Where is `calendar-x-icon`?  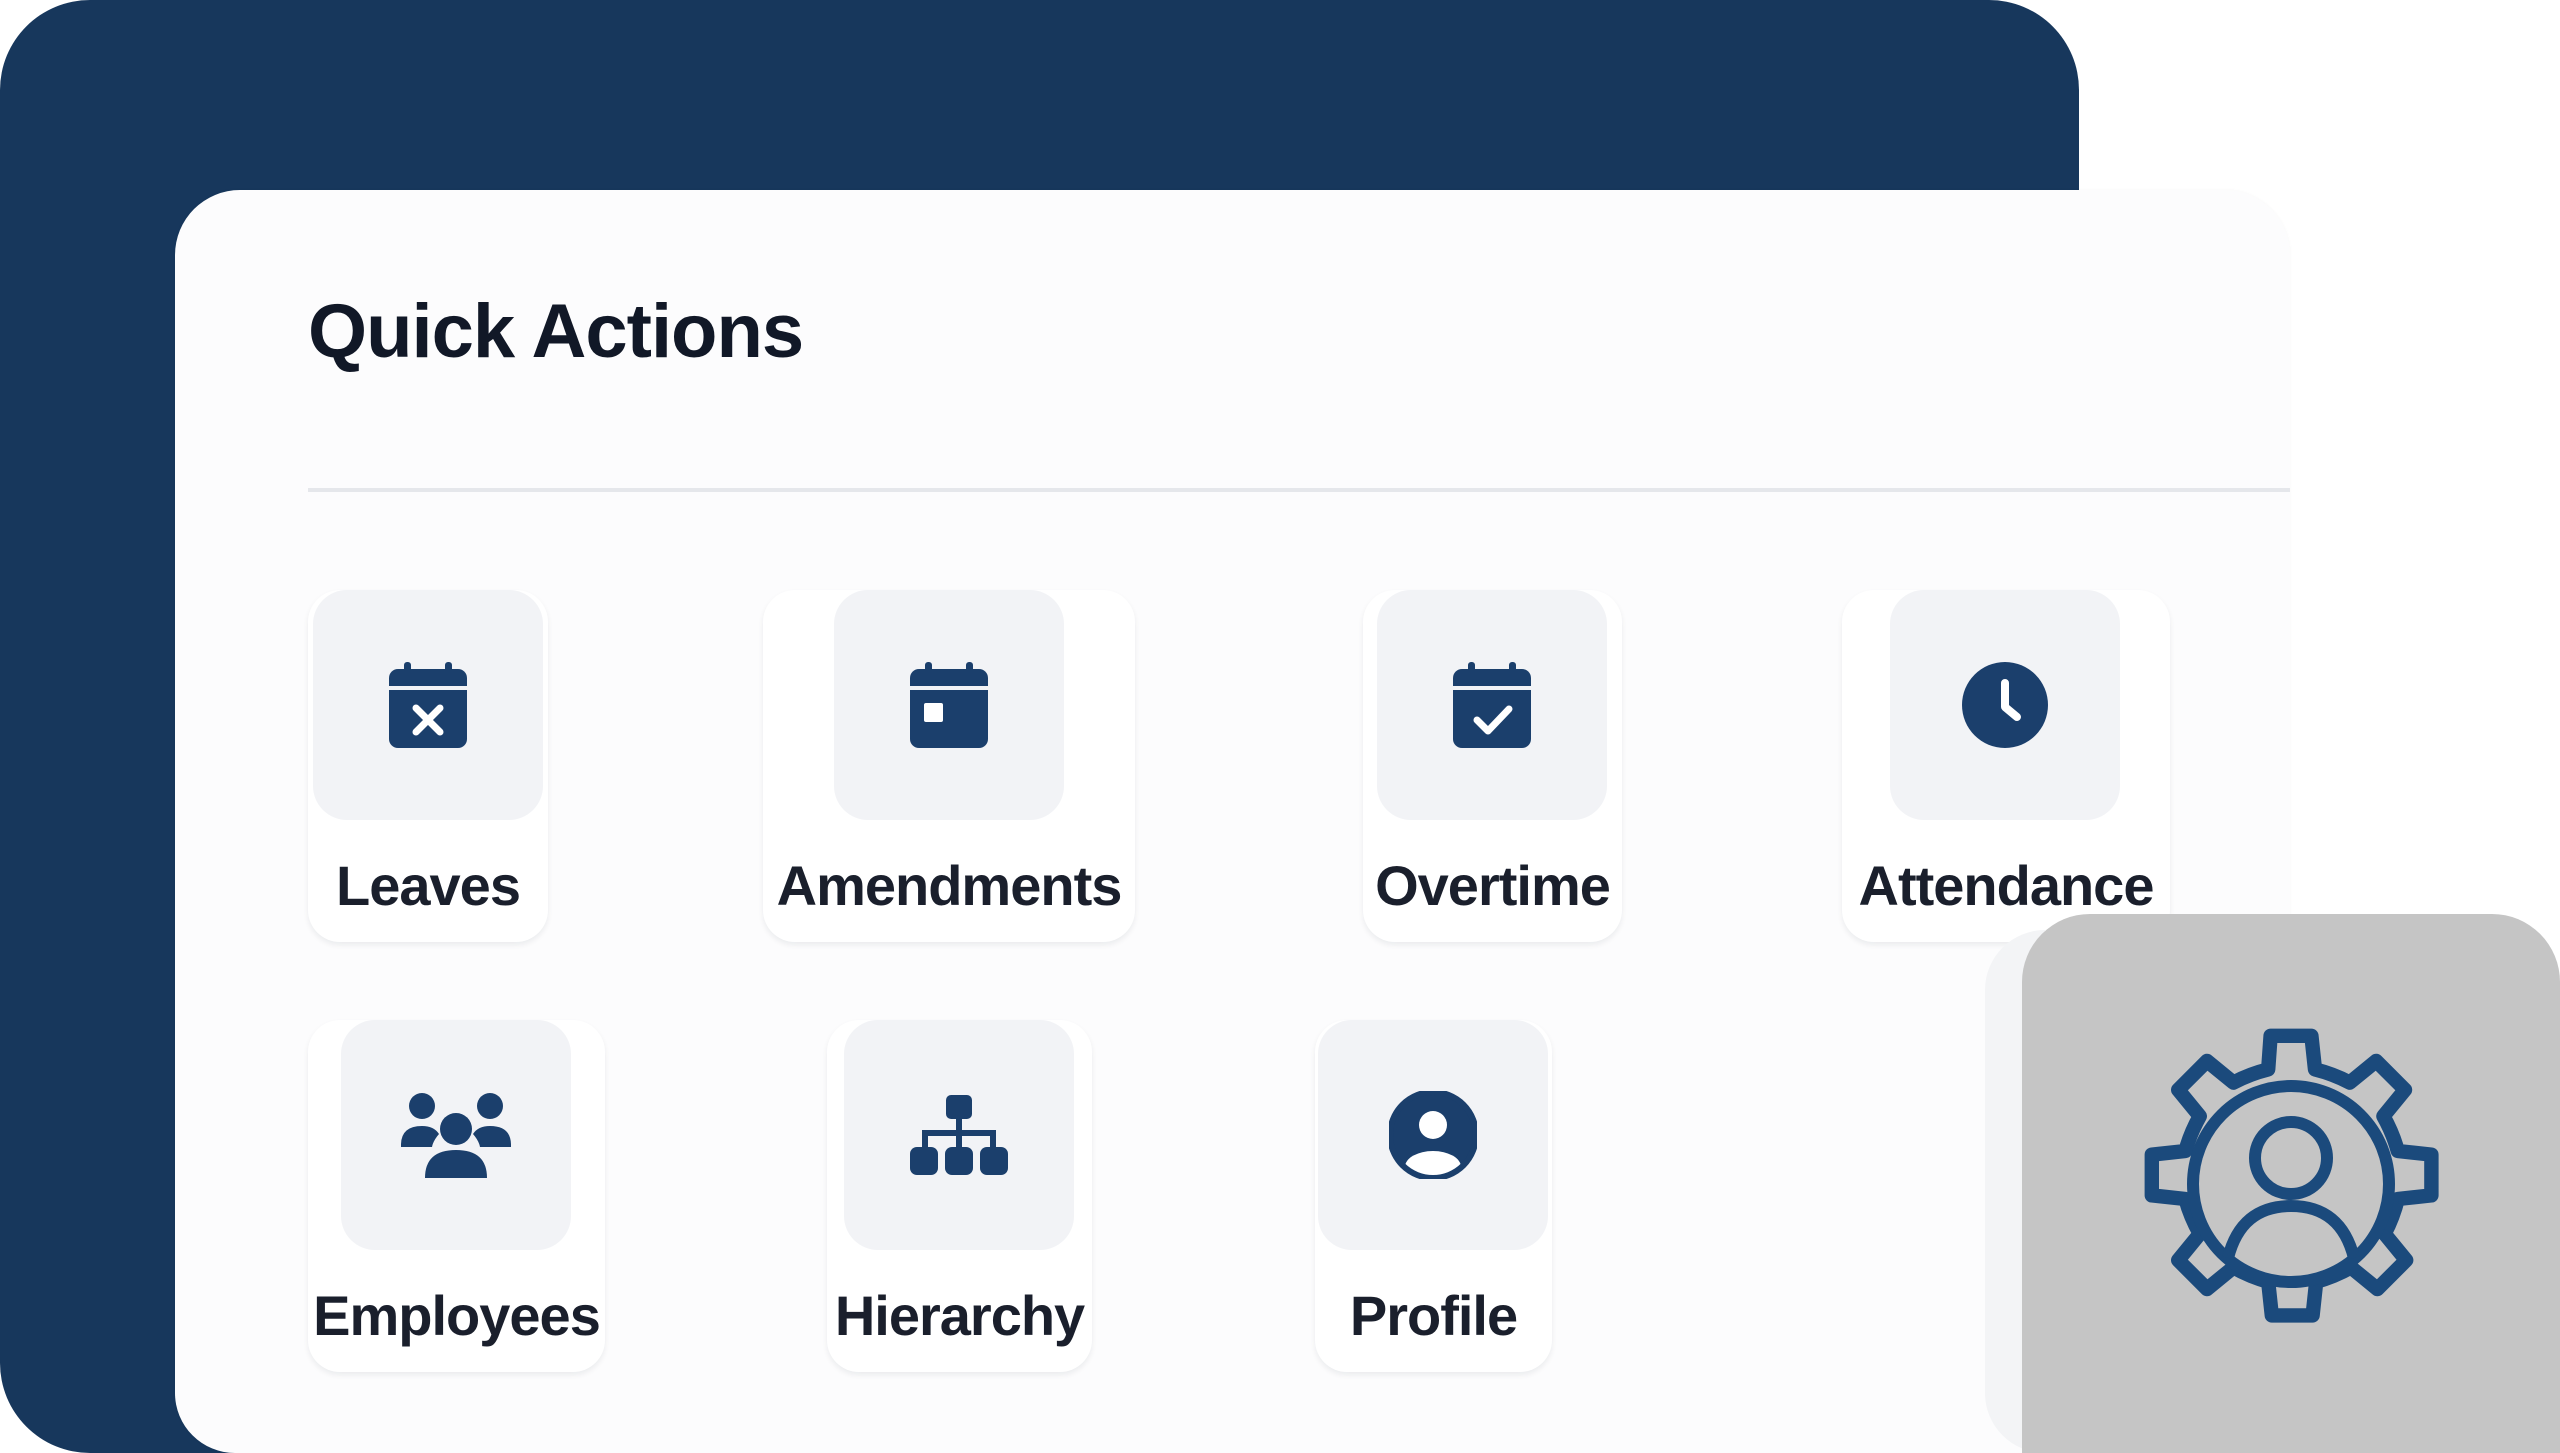 calendar-x-icon is located at coordinates (428, 705).